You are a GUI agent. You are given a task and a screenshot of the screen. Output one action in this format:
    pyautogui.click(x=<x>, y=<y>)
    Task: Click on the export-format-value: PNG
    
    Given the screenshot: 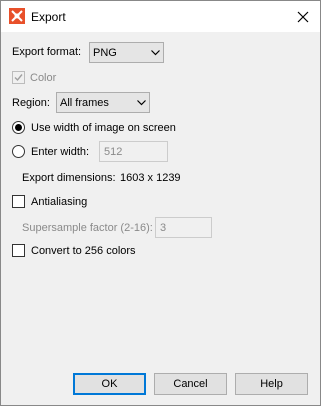 What is the action you would take?
    pyautogui.click(x=105, y=52)
    